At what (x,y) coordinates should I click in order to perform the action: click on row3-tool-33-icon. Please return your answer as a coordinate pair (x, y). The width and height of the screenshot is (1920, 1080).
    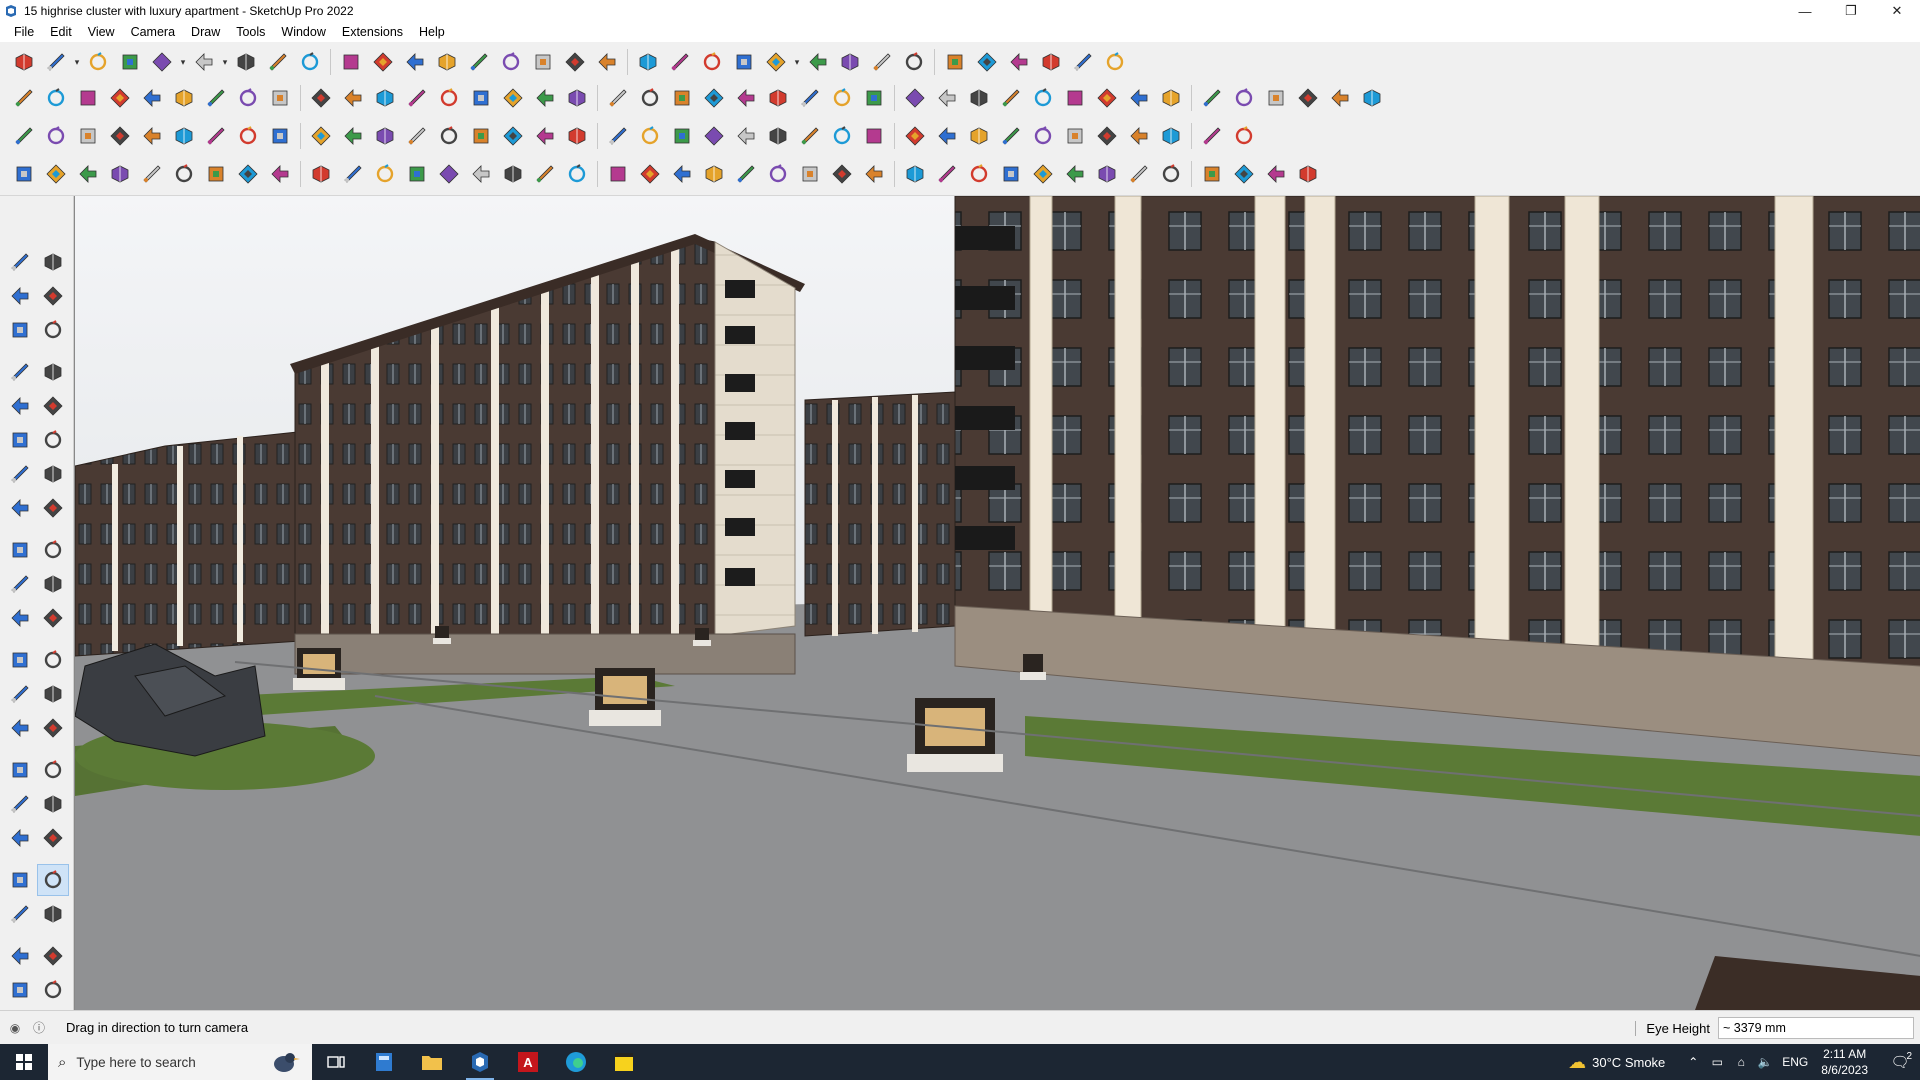
    Looking at the image, I should click on (1075, 136).